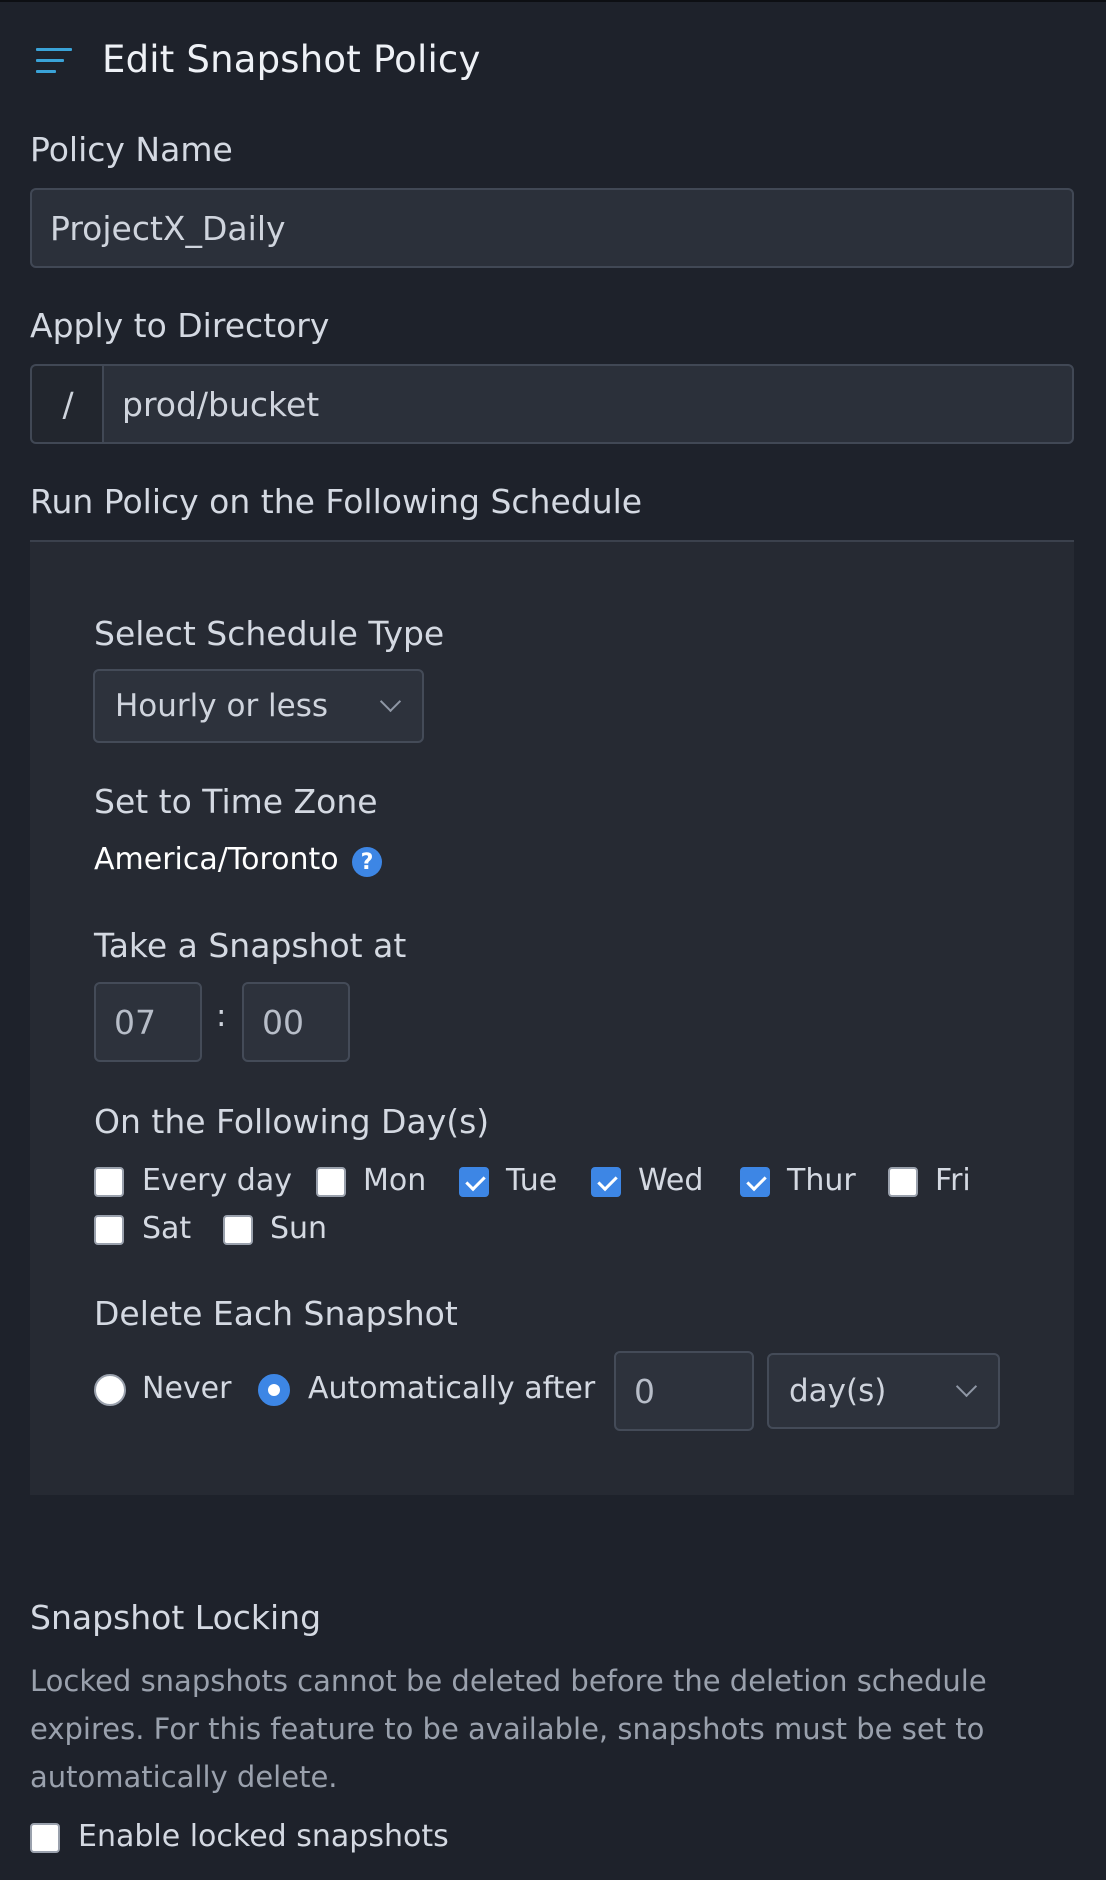 This screenshot has height=1880, width=1106. I want to click on delete-after-input: 0, so click(684, 1391).